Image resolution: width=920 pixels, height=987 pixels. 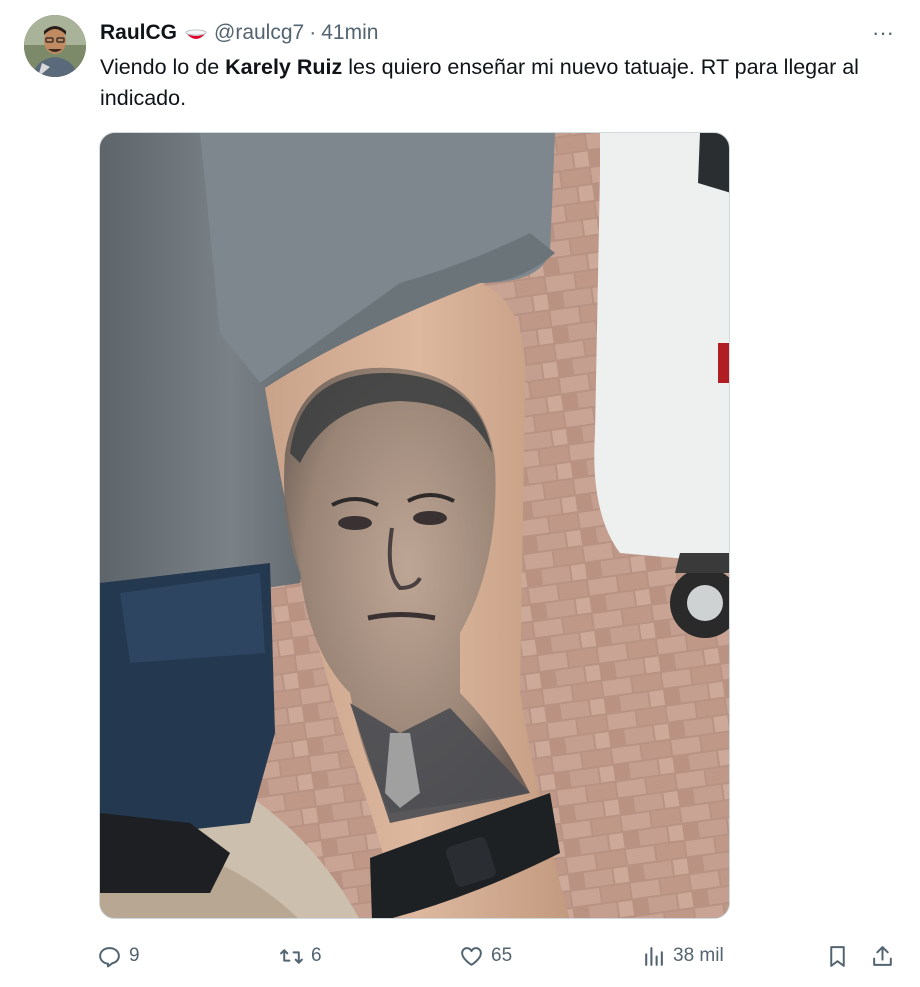 I want to click on more-horizontal-icon: ···, so click(x=883, y=32).